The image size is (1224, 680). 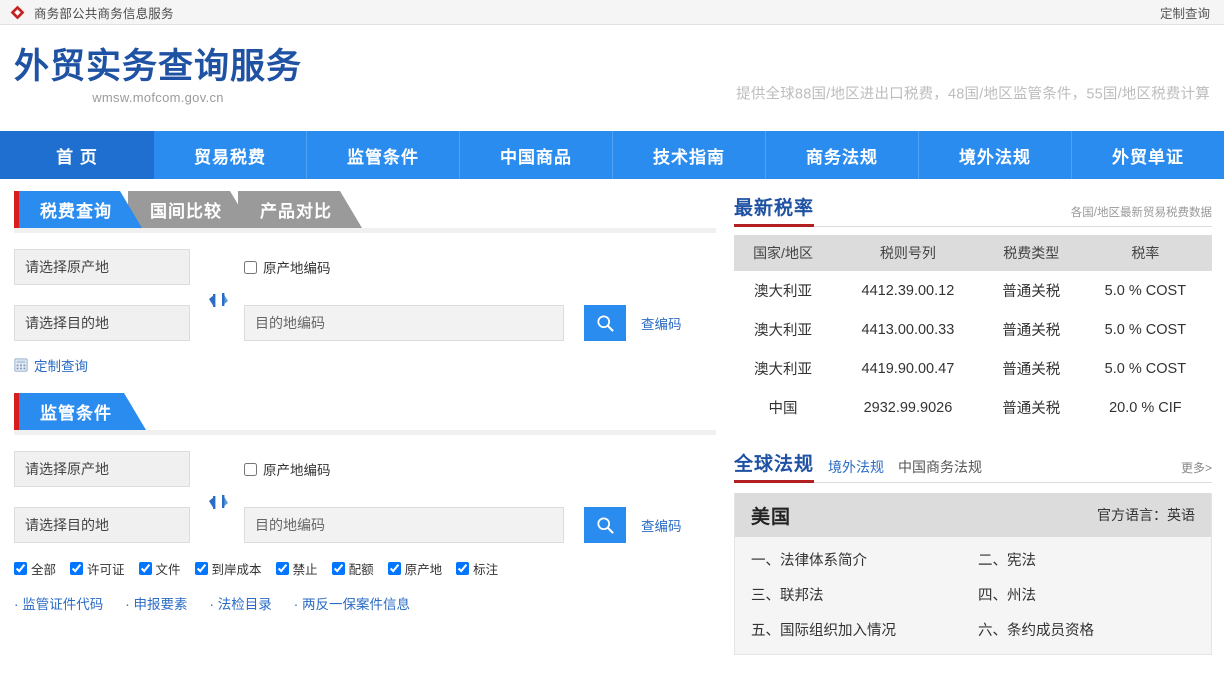 I want to click on origin-row: 请选择原产地 原产地编码, so click(x=365, y=267).